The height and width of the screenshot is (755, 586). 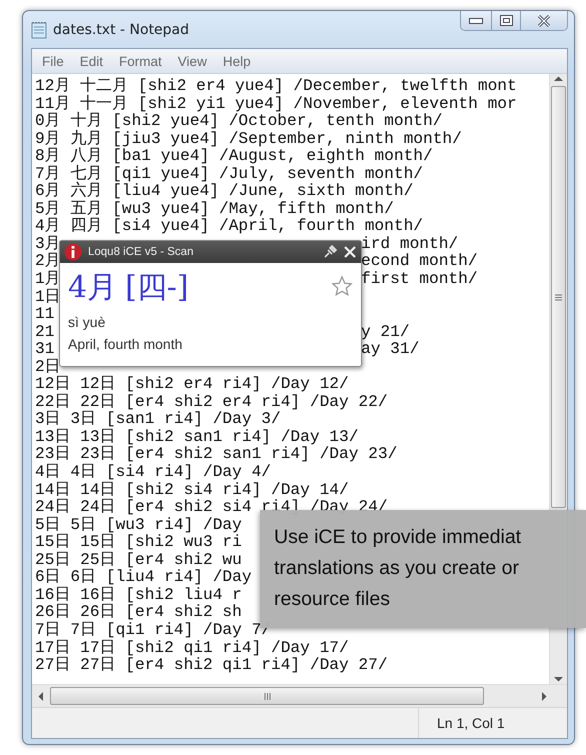 I want to click on menu-item: File, so click(x=53, y=61).